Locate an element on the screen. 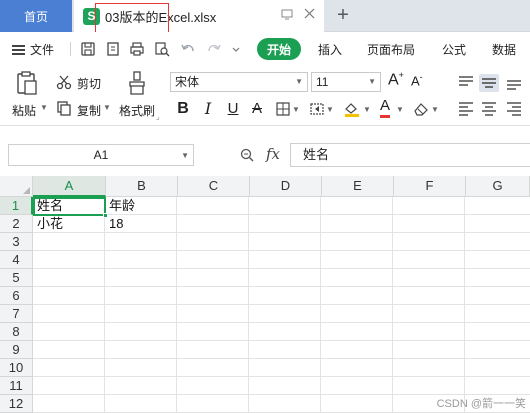  column-header-b: B is located at coordinates (142, 186).